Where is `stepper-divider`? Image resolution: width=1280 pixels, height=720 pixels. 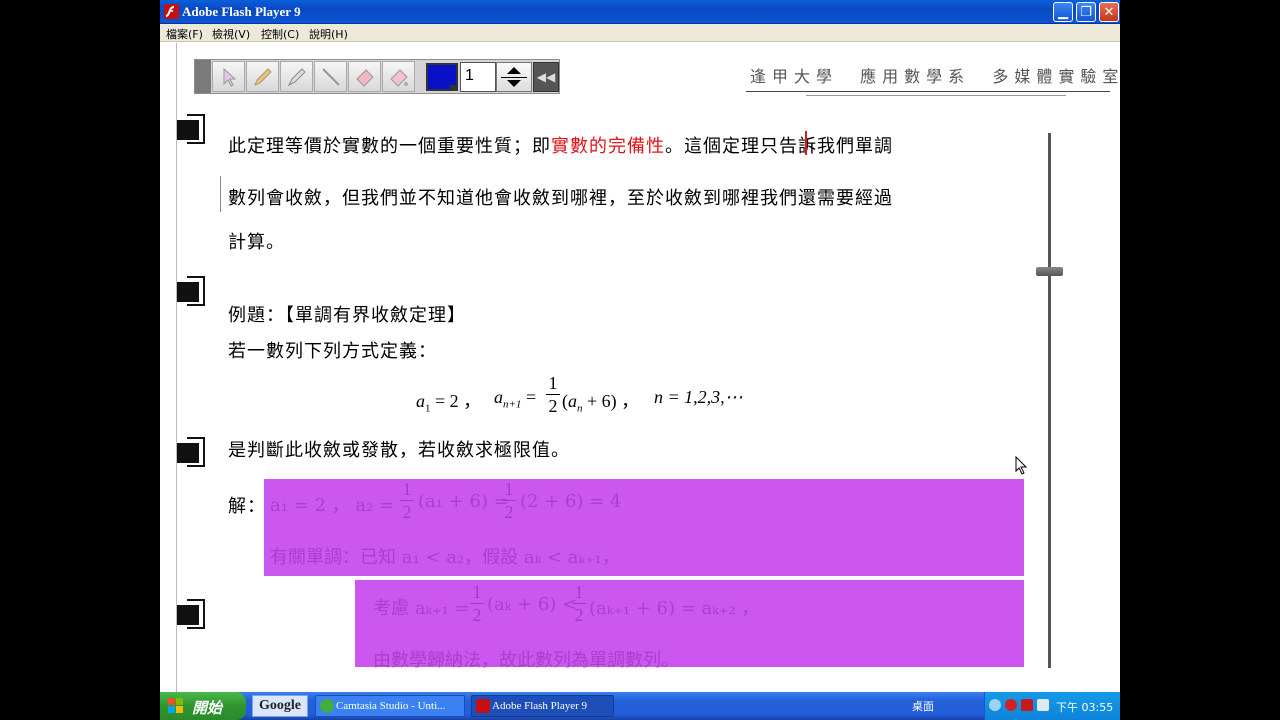 stepper-divider is located at coordinates (514, 77).